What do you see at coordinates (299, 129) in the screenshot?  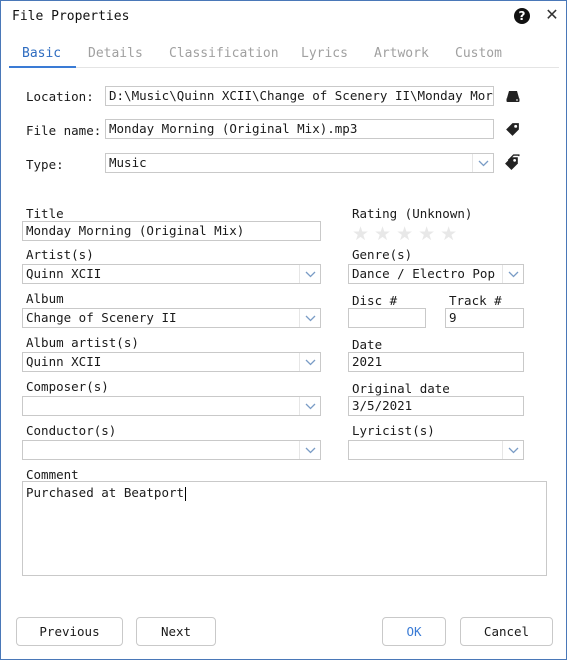 I see `file-name-field: Monday Morning (Original Mix).mp3` at bounding box center [299, 129].